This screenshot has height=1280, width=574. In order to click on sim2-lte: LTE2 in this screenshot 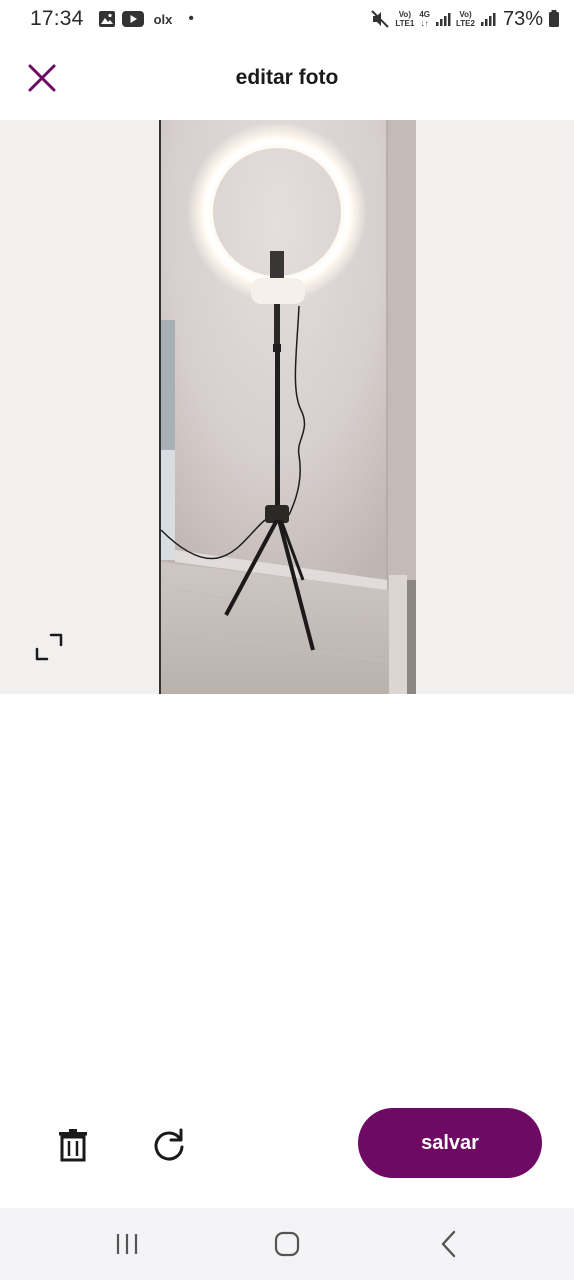, I will do `click(465, 23)`.